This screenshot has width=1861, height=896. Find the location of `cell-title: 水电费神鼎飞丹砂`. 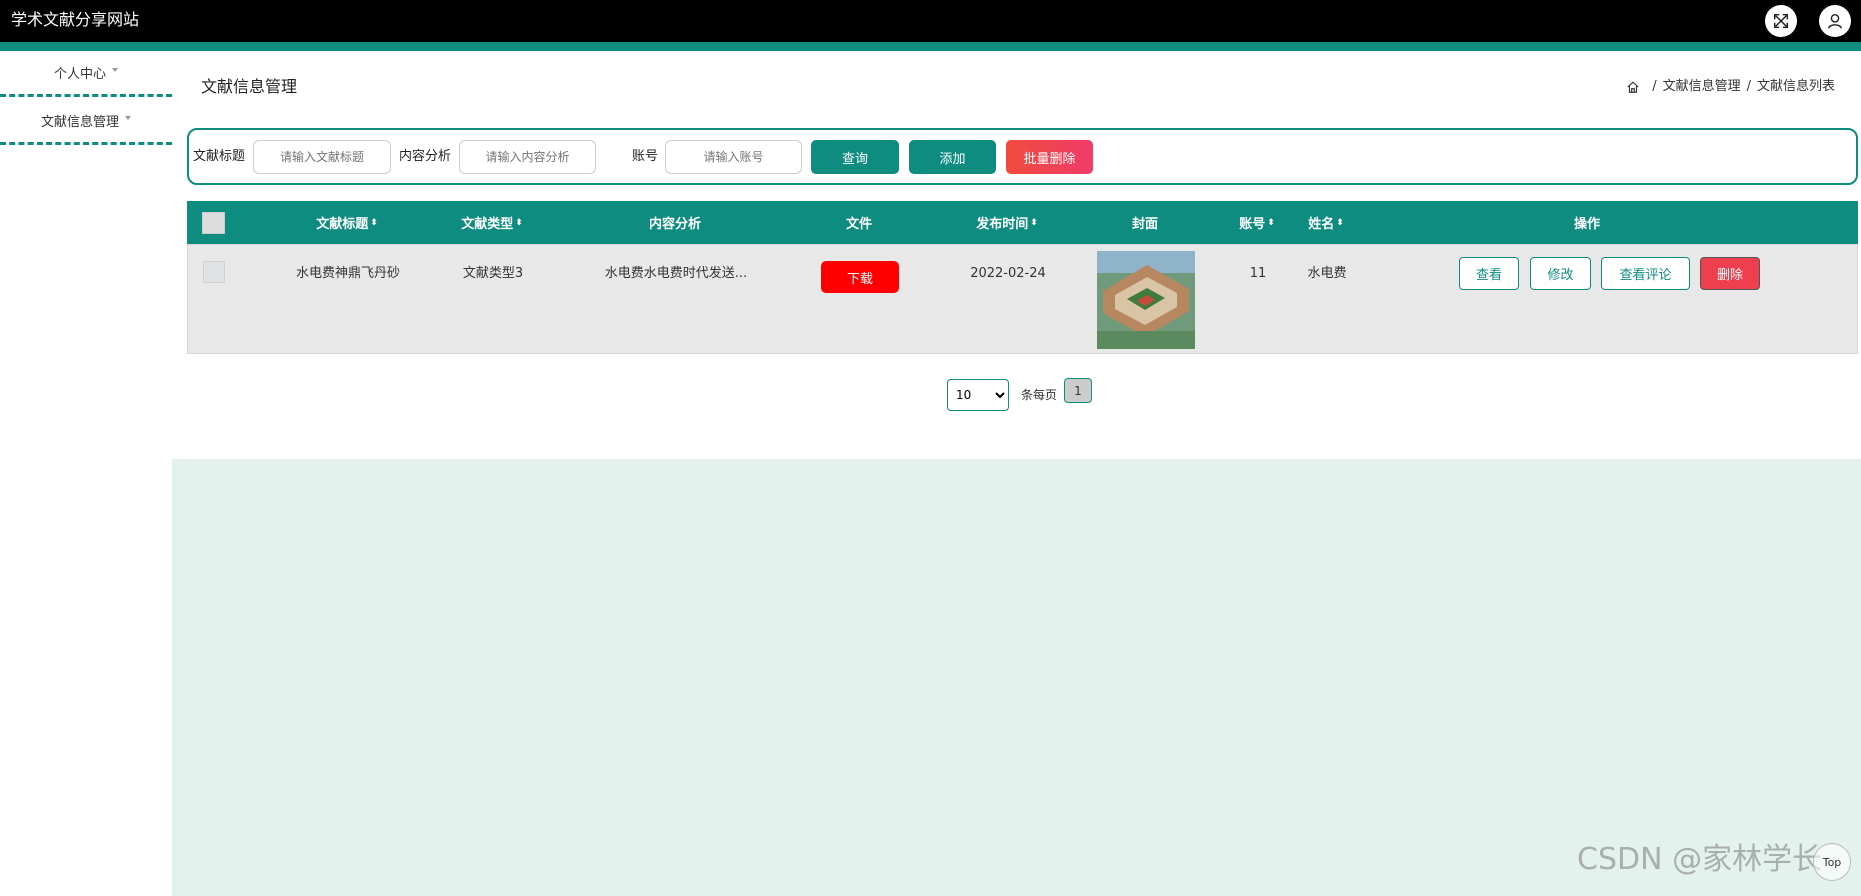

cell-title: 水电费神鼎飞丹砂 is located at coordinates (347, 273).